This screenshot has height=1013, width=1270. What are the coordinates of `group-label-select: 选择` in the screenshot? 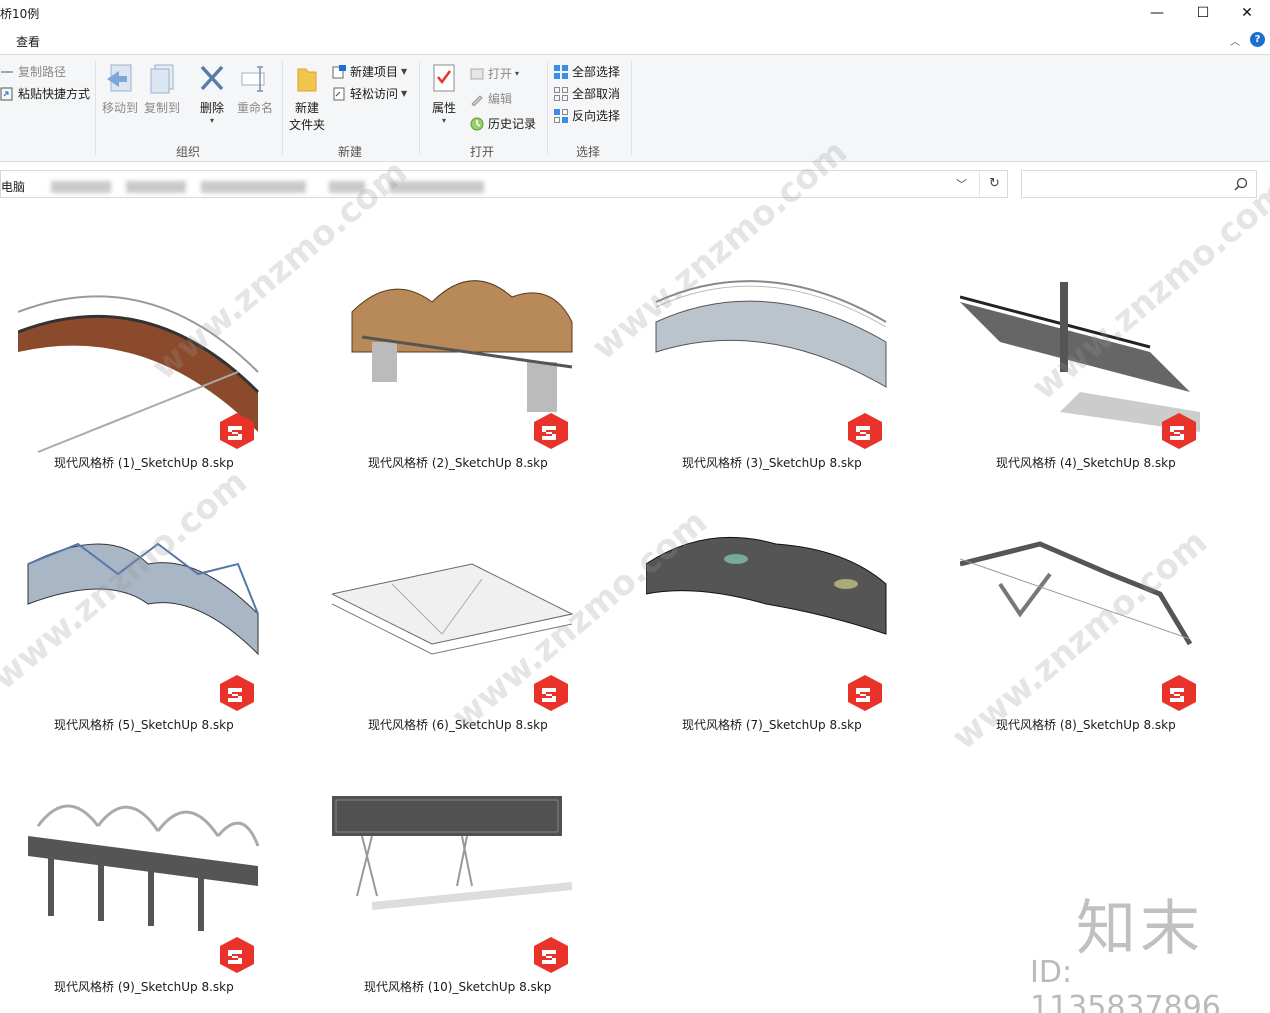 It's located at (588, 152).